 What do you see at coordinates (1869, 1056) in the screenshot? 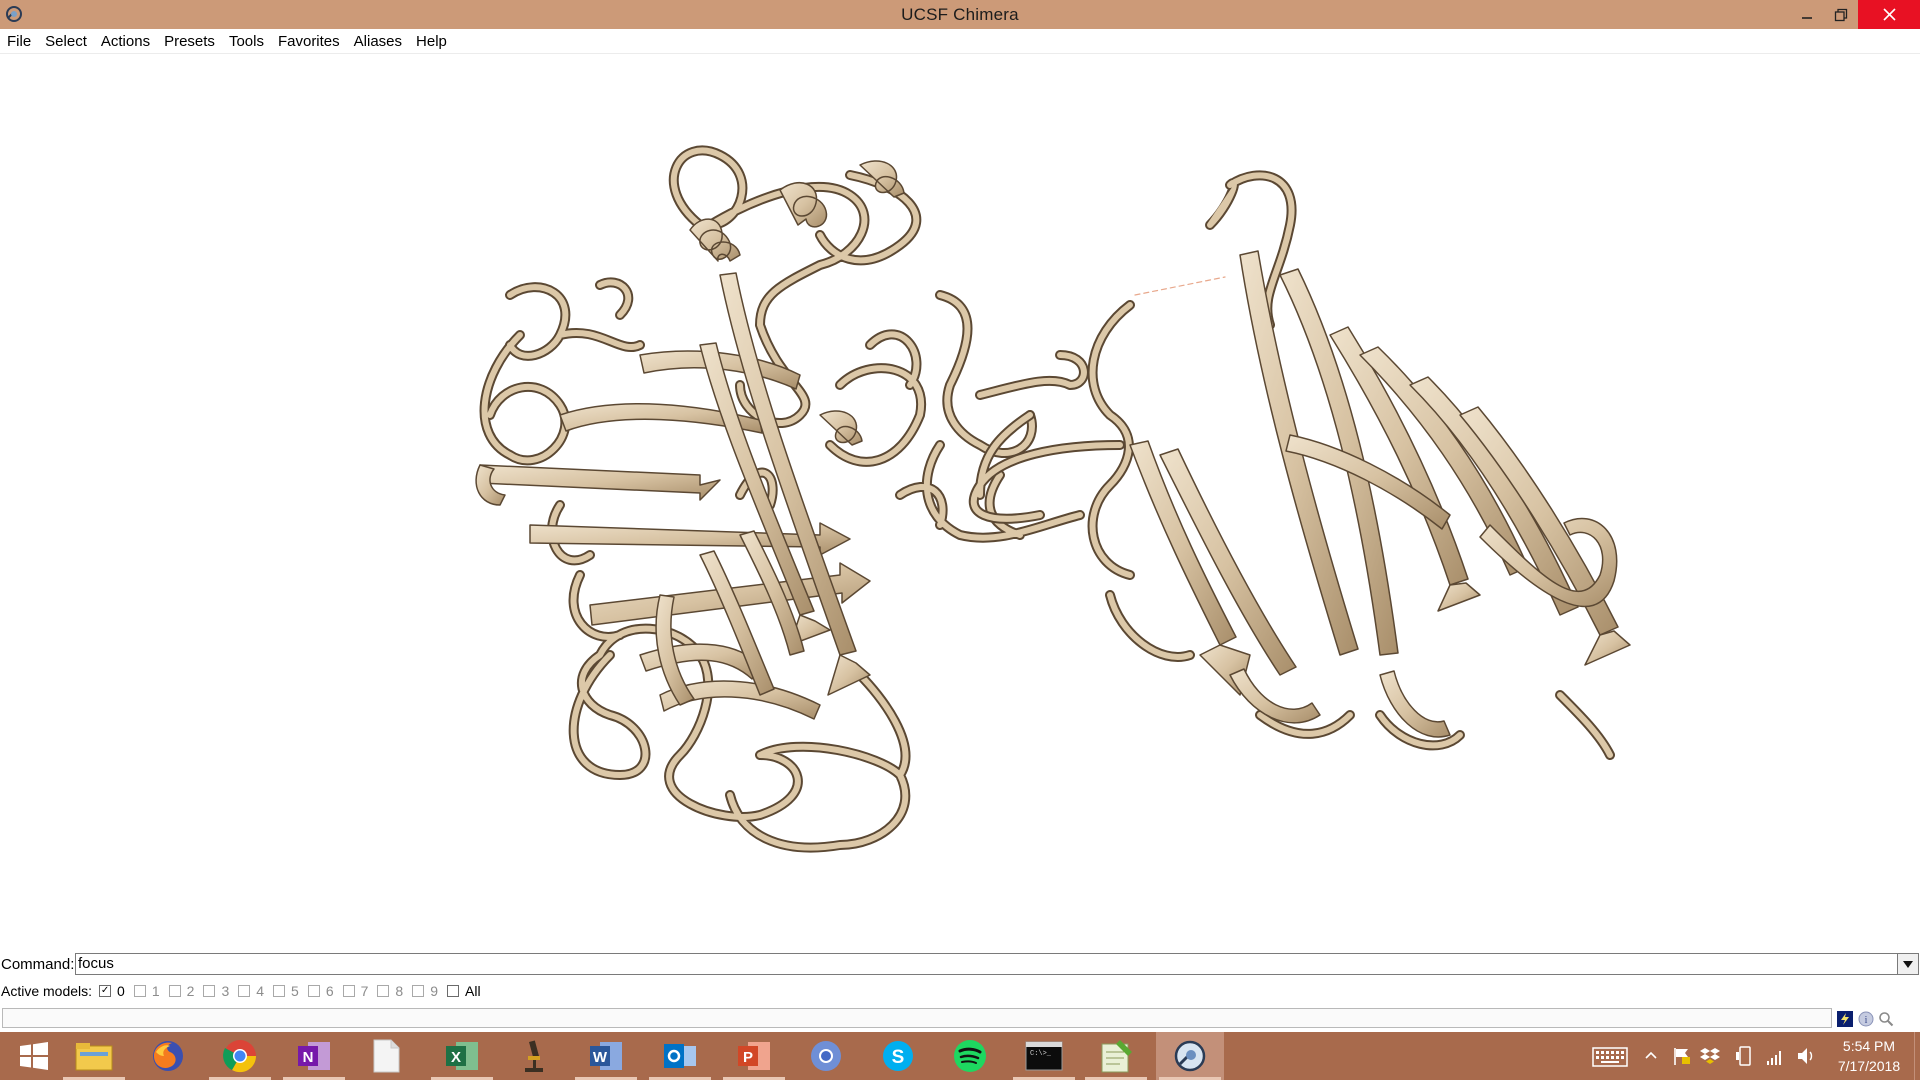
I see `system-clock: 5:54 PM 7/17/2018` at bounding box center [1869, 1056].